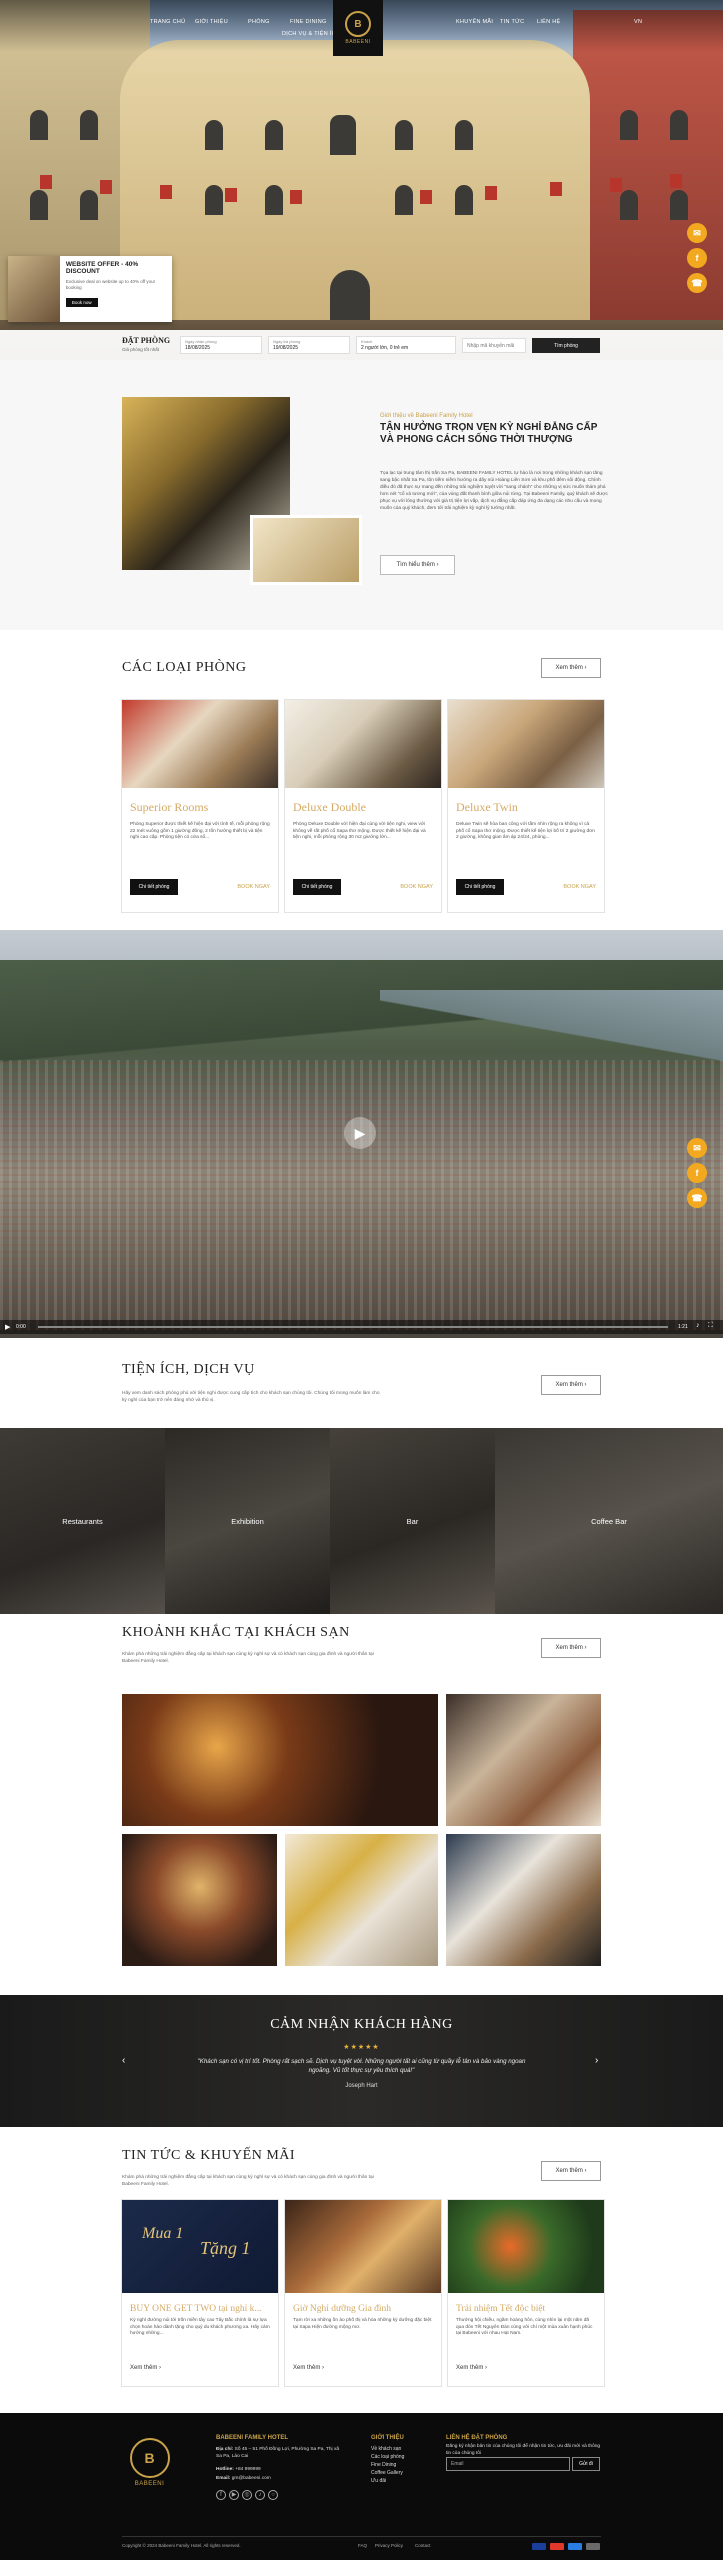 This screenshot has height=2560, width=723. What do you see at coordinates (251, 2478) in the screenshot?
I see `footer-email: gm@babeeni.com` at bounding box center [251, 2478].